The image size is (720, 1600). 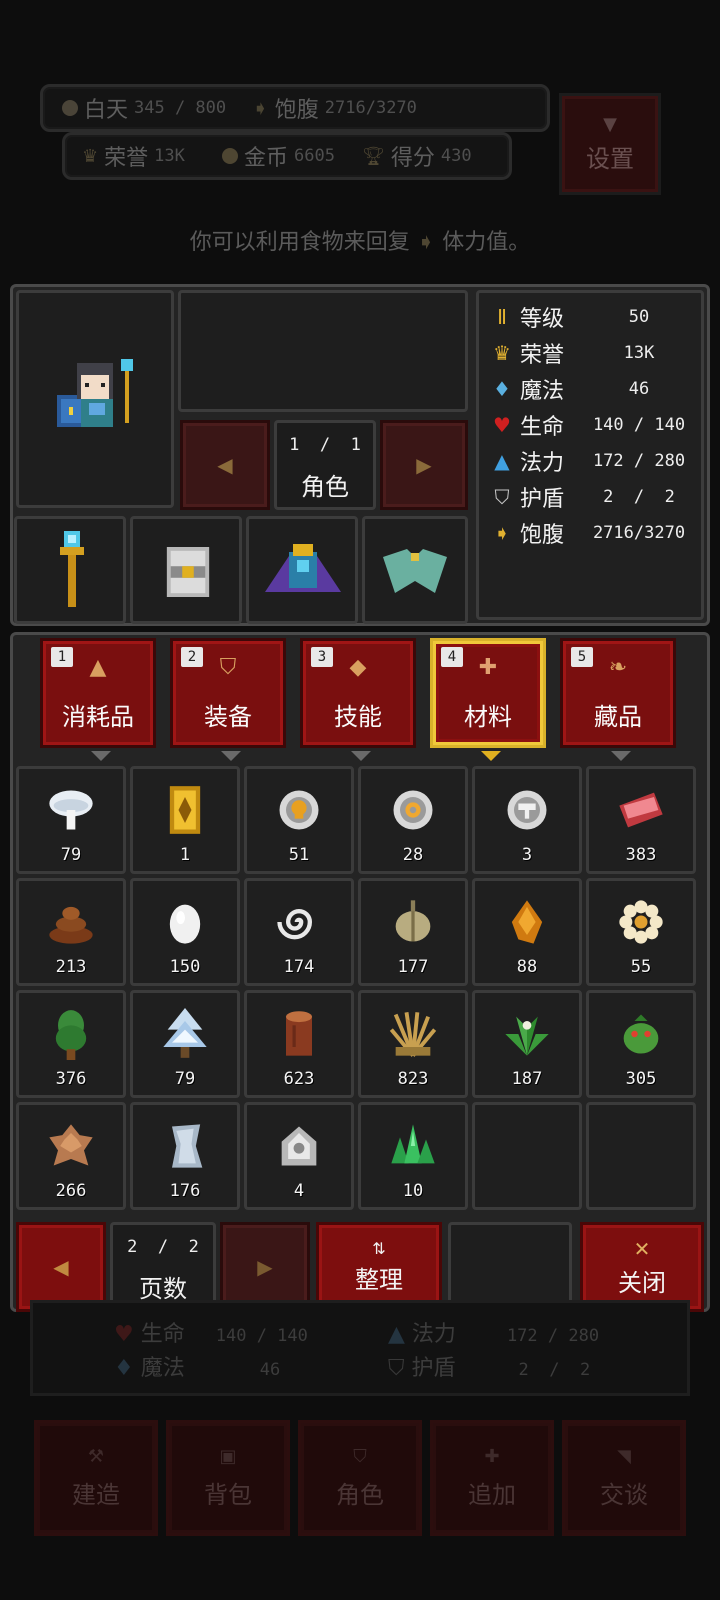 I want to click on bg-shield-value: 2 / 2, so click(x=554, y=1370).